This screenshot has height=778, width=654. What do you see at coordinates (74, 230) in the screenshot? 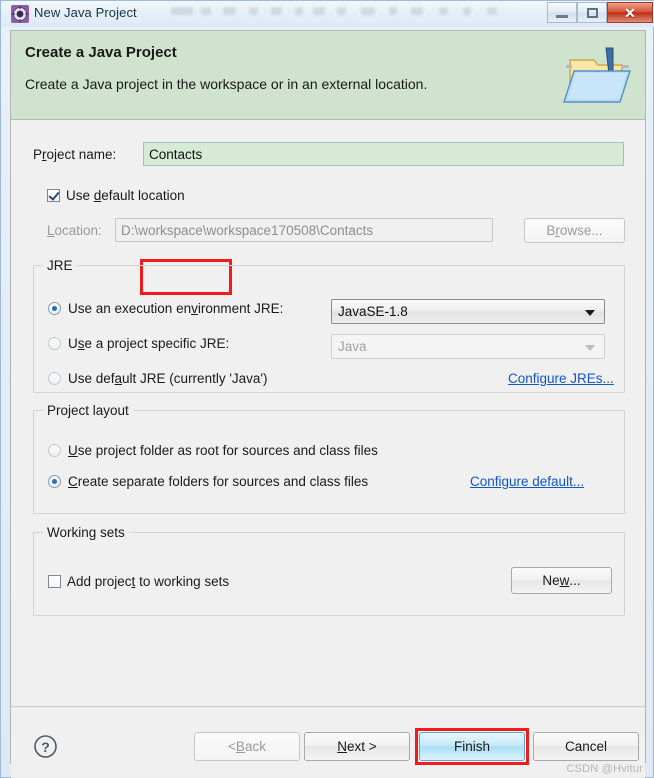
I see `location-label: Location:` at bounding box center [74, 230].